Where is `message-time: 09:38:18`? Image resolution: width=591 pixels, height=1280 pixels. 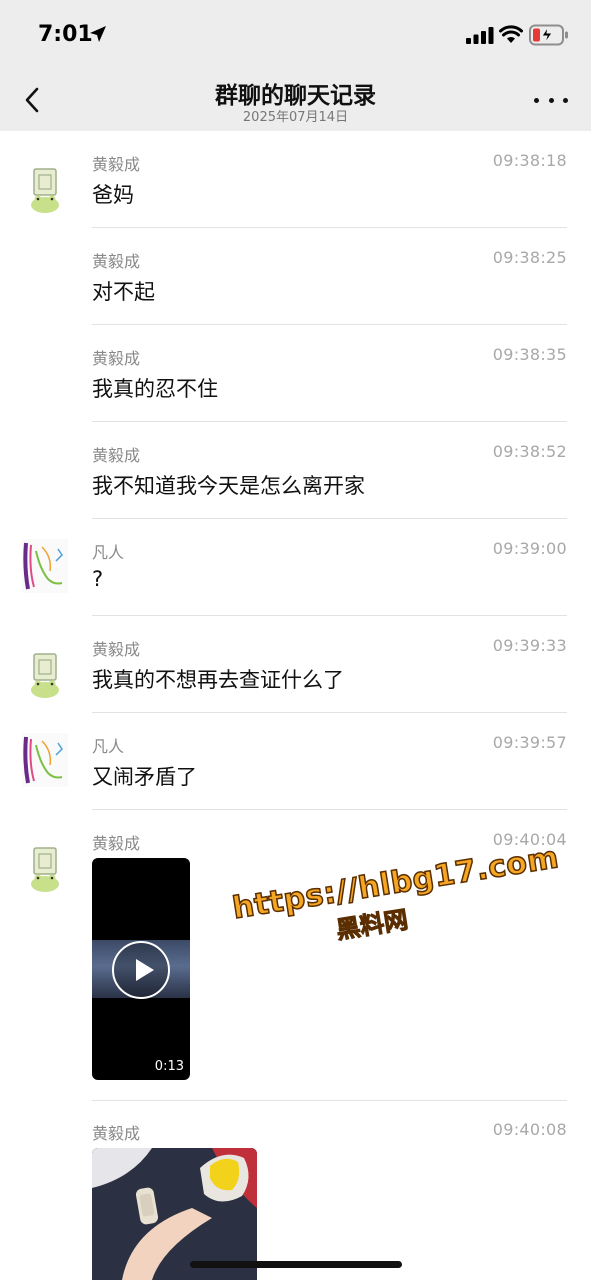 message-time: 09:38:18 is located at coordinates (529, 160).